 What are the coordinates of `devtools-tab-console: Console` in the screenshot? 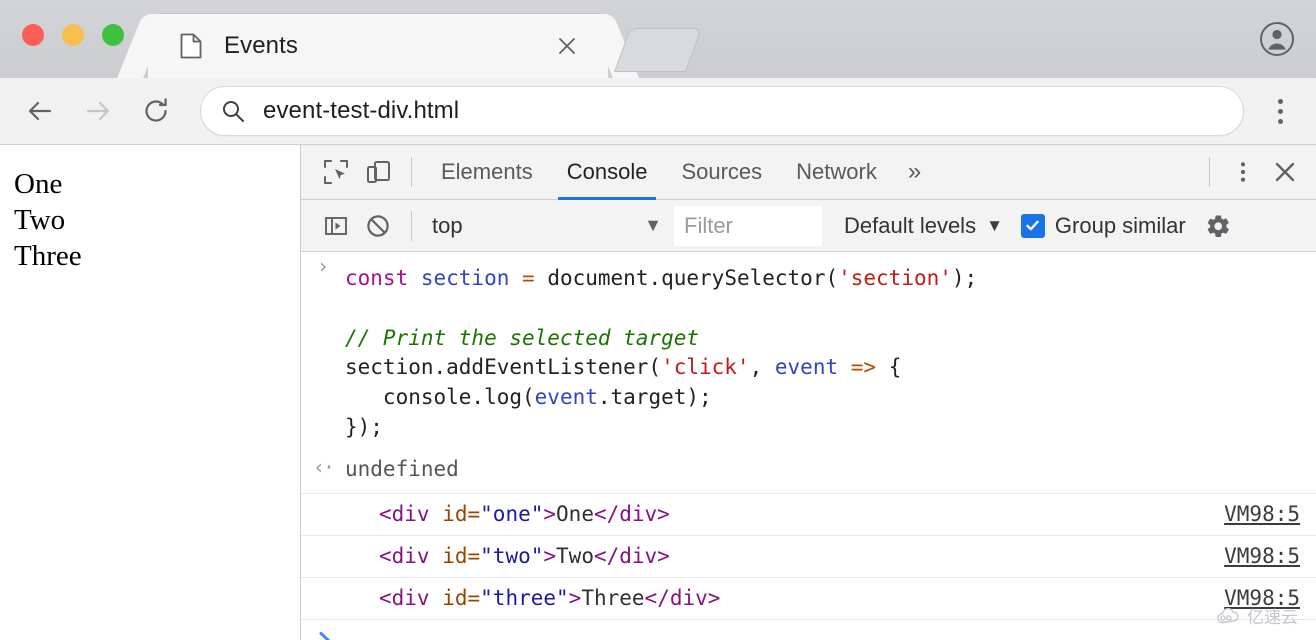 It's located at (607, 172).